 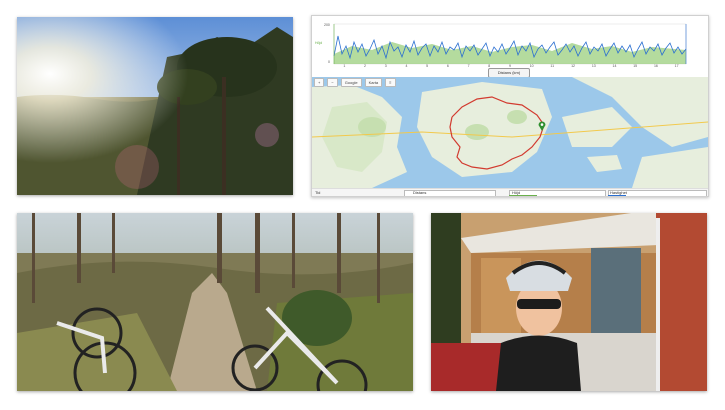 What do you see at coordinates (552, 66) in the screenshot?
I see `x-axis-tick-label: 11` at bounding box center [552, 66].